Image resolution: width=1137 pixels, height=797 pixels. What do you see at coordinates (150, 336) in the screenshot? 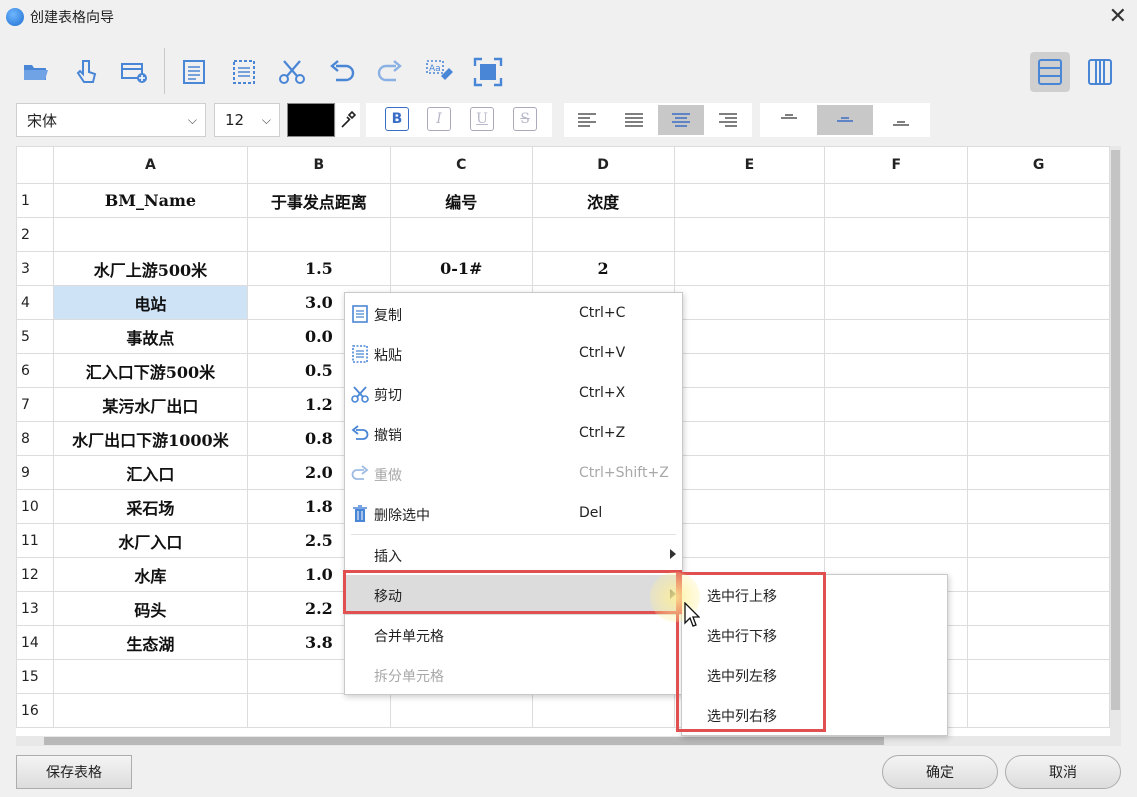
I see `table-cell: 事故点` at bounding box center [150, 336].